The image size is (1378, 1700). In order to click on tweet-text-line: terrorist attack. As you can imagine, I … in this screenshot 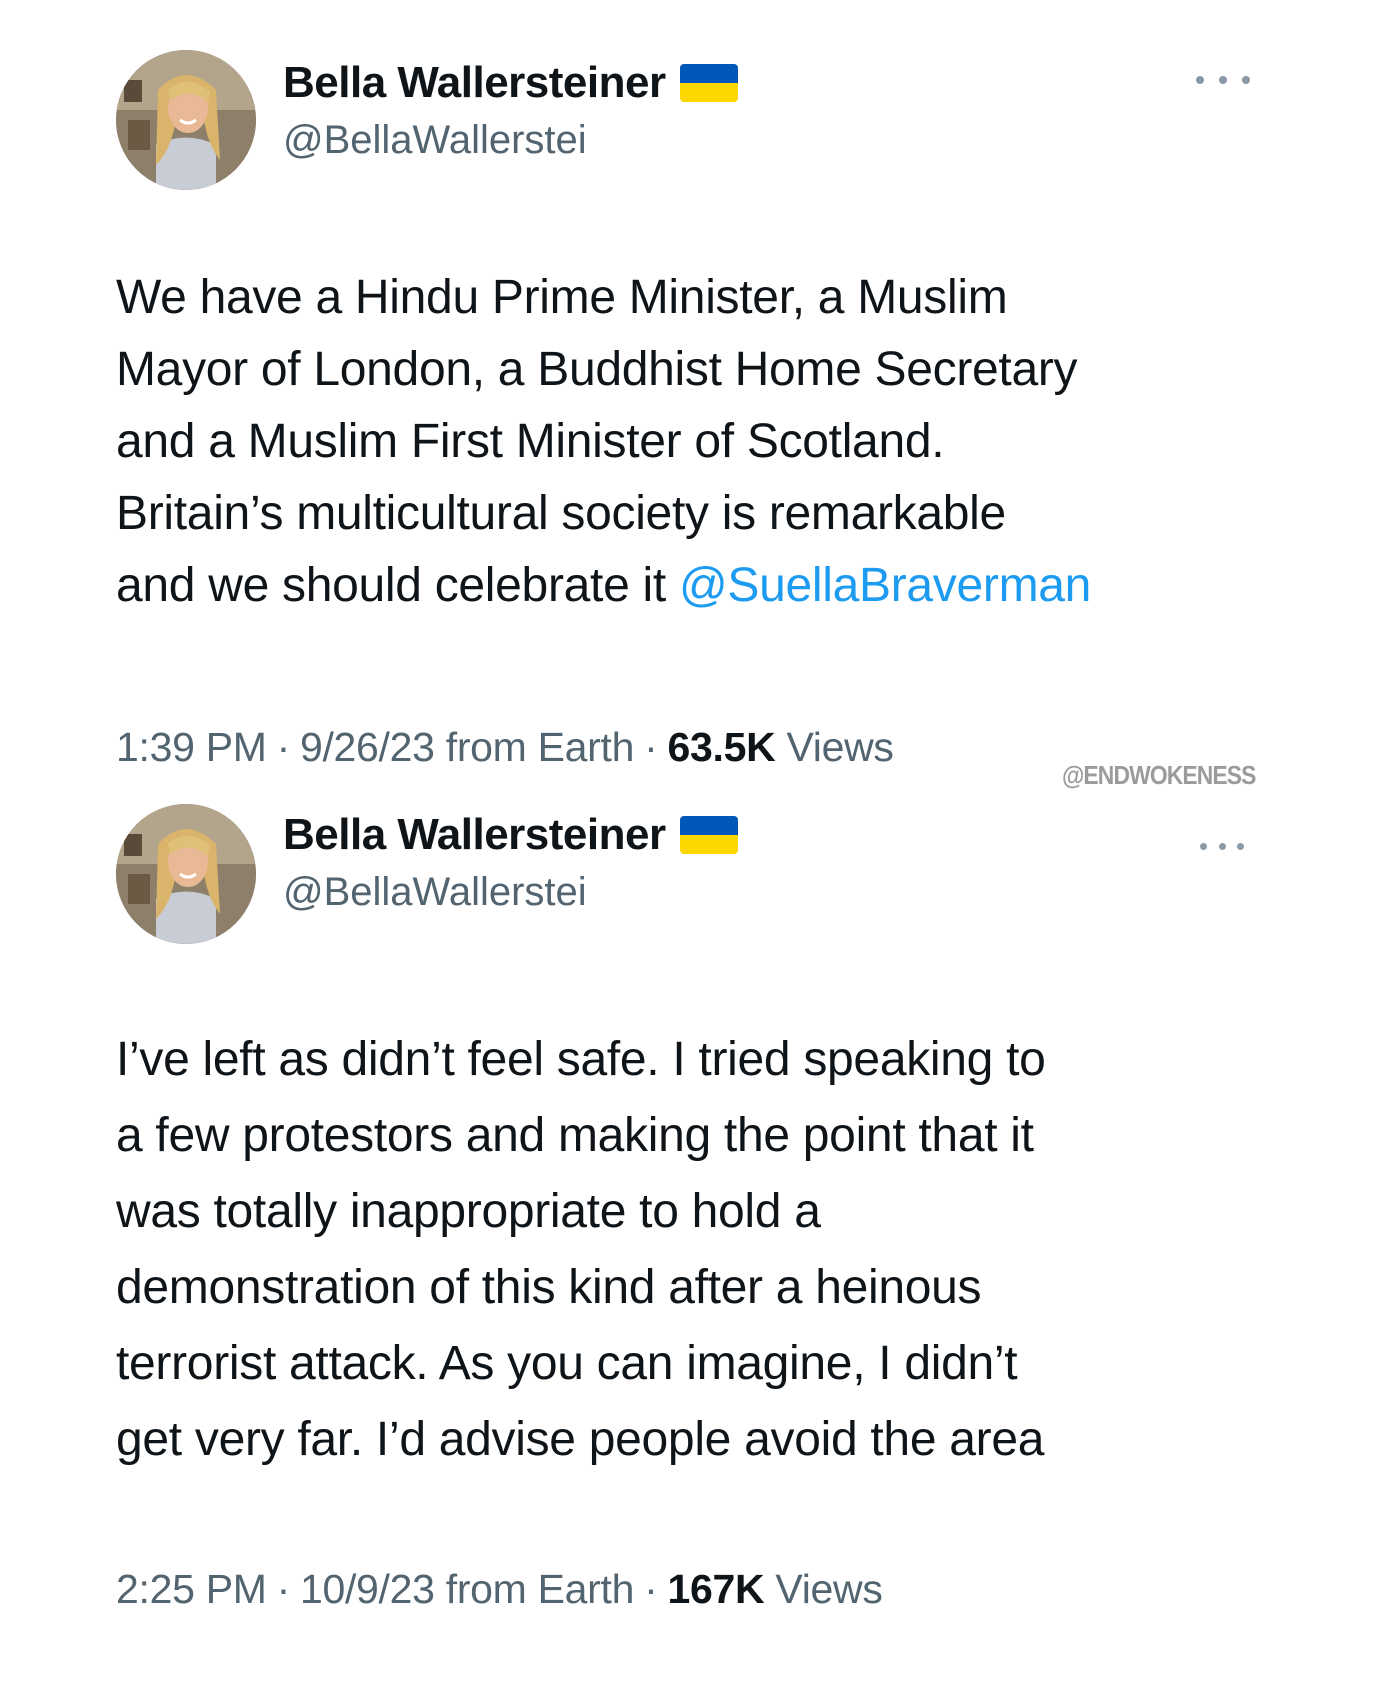, I will do `click(567, 1363)`.